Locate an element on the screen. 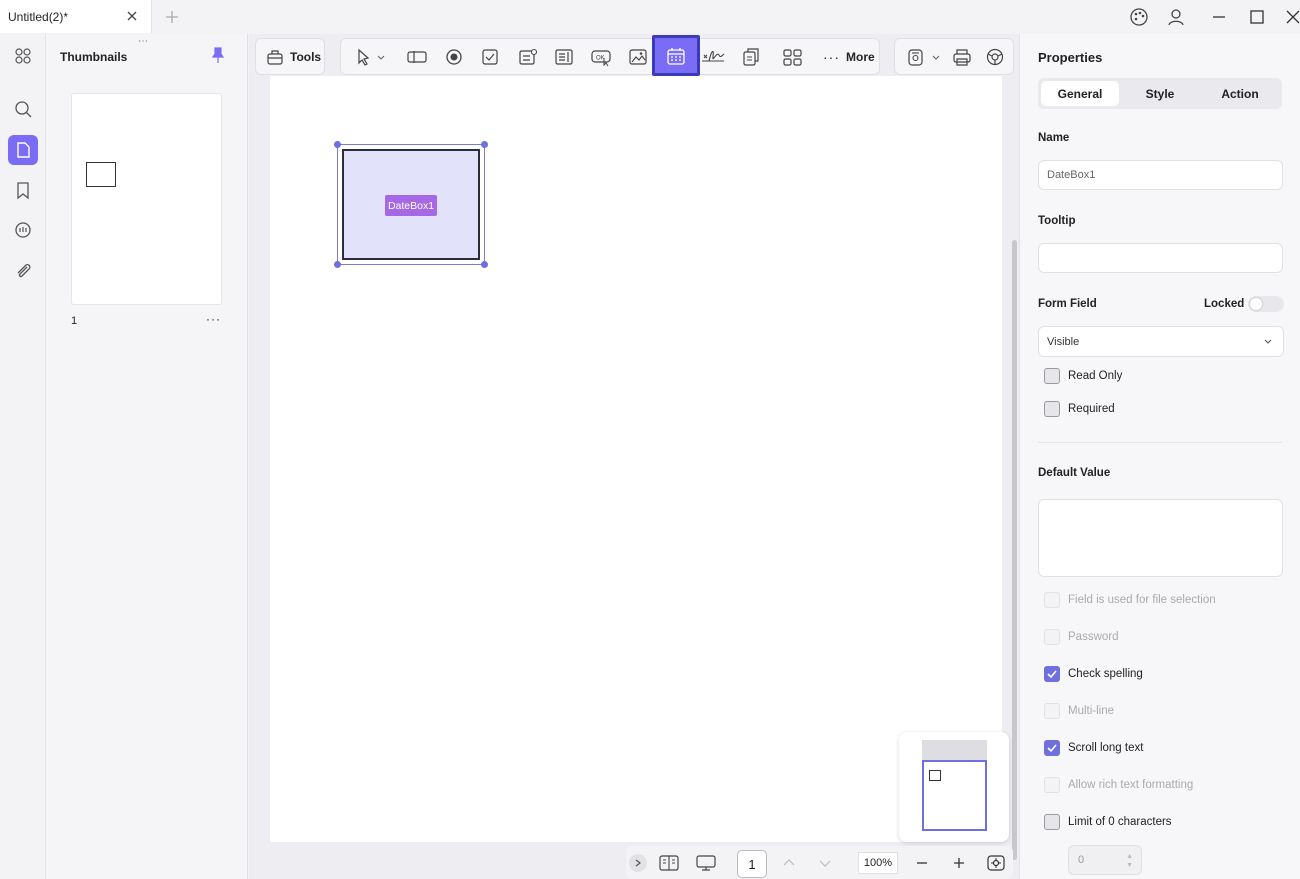 This screenshot has width=1300, height=879. stepper-up-icon: ▲ is located at coordinates (1129, 857).